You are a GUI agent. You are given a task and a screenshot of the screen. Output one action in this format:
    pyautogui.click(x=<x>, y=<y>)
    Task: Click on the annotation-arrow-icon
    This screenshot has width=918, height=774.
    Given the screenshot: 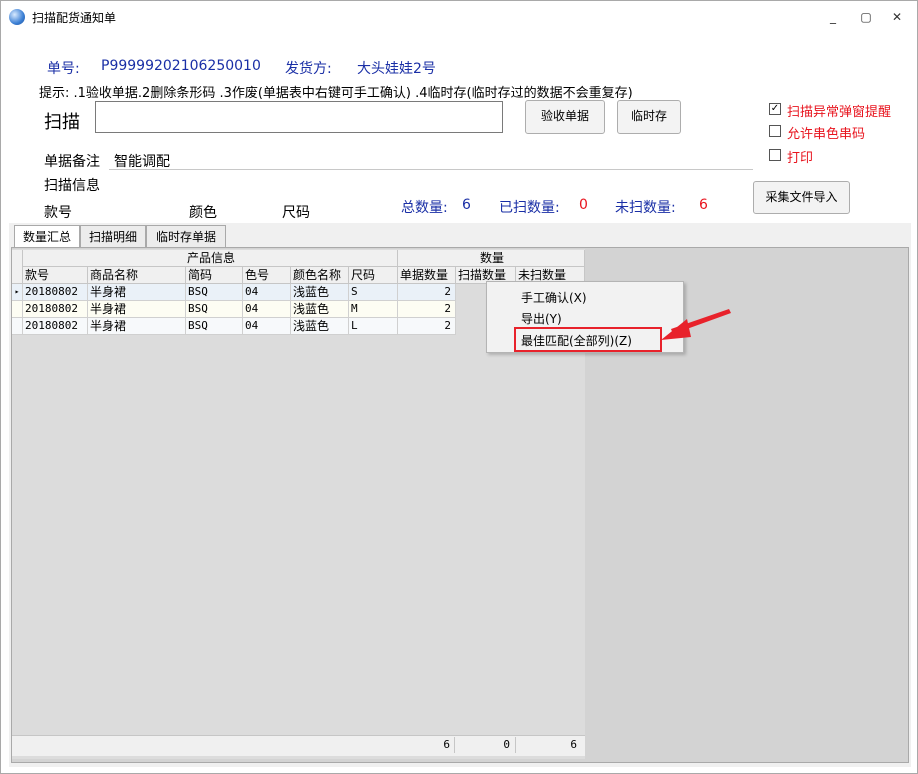 What is the action you would take?
    pyautogui.click(x=696, y=324)
    